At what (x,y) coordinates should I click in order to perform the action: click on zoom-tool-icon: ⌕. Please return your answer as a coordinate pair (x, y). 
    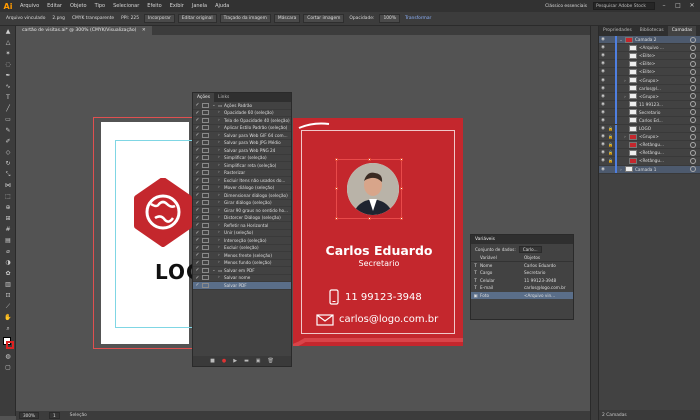
    Looking at the image, I should click on (8, 329).